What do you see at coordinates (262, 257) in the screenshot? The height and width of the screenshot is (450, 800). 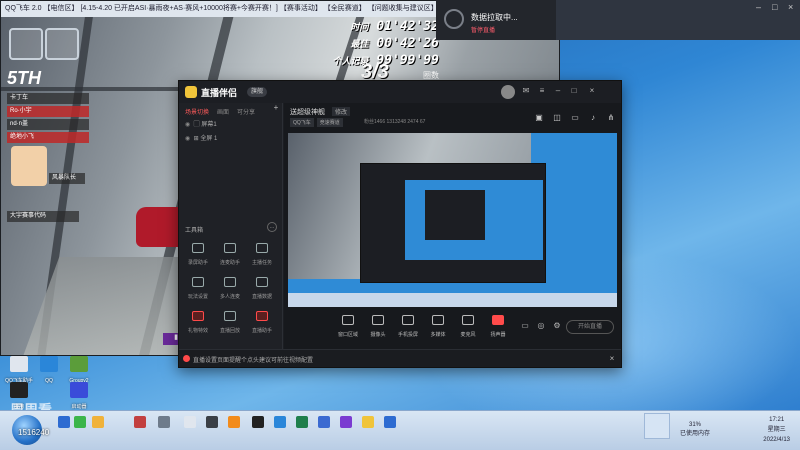 I see `tool-task: 主播任务` at bounding box center [262, 257].